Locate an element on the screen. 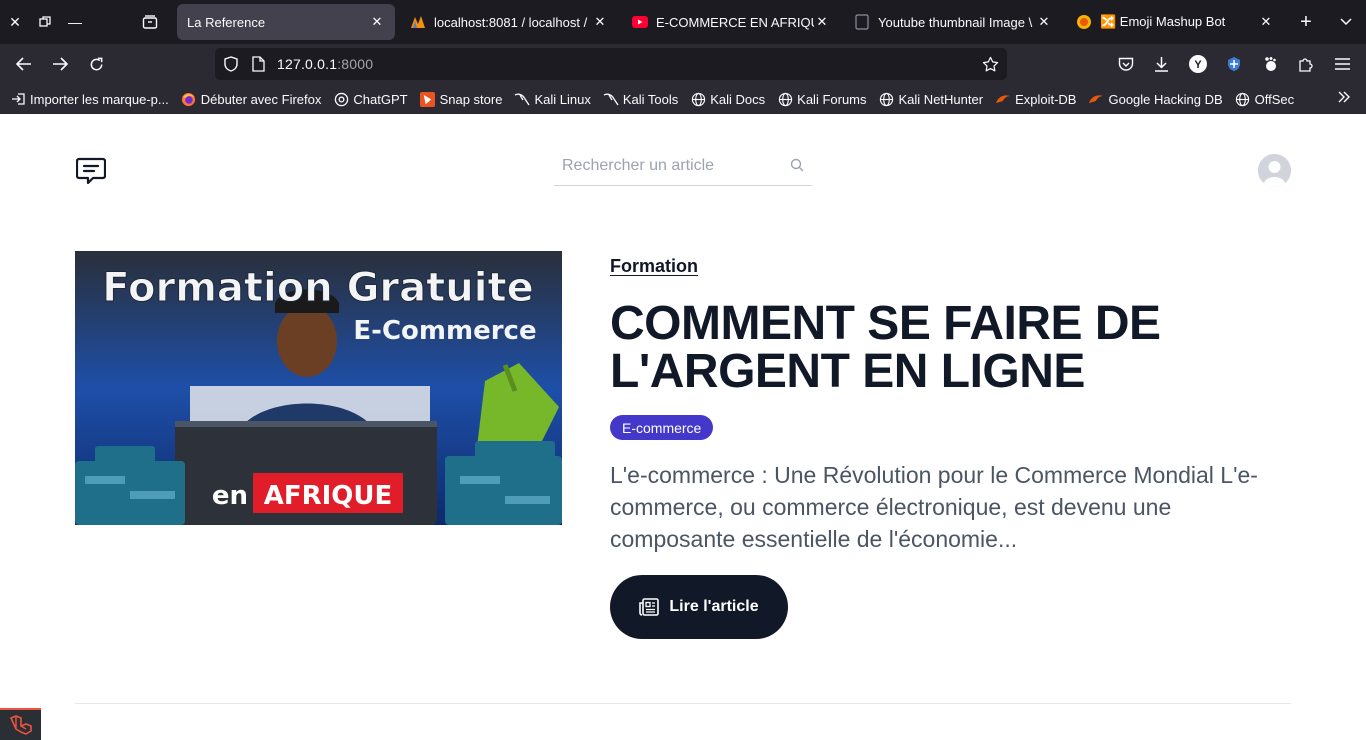 The image size is (1366, 740). back-arrow-icon is located at coordinates (24, 64).